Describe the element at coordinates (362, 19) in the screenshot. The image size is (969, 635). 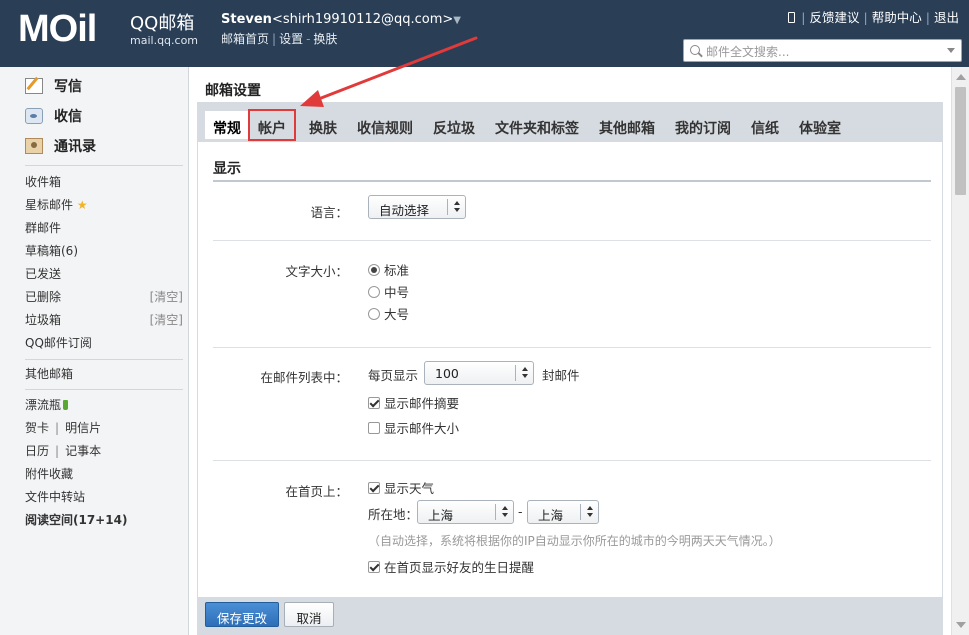
I see `user-email: <shirh19910112@qq.com>` at that location.